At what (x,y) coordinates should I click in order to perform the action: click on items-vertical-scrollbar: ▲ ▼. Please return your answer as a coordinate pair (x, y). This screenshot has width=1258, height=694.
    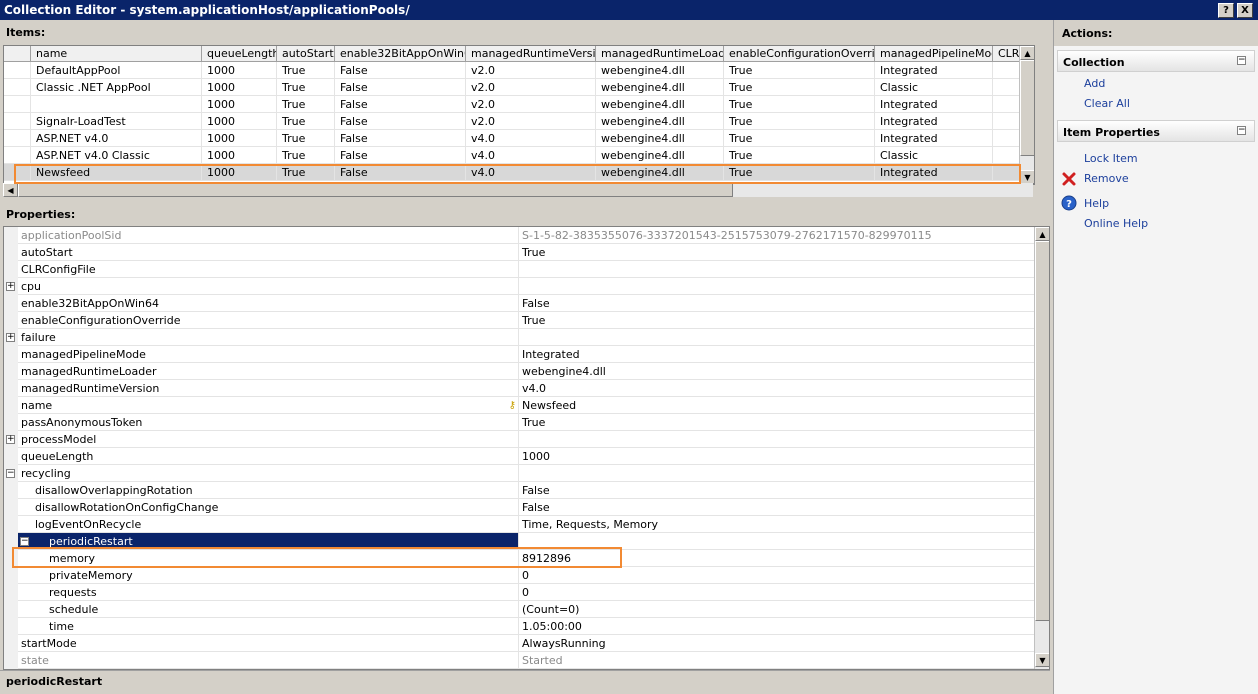
    Looking at the image, I should click on (1026, 115).